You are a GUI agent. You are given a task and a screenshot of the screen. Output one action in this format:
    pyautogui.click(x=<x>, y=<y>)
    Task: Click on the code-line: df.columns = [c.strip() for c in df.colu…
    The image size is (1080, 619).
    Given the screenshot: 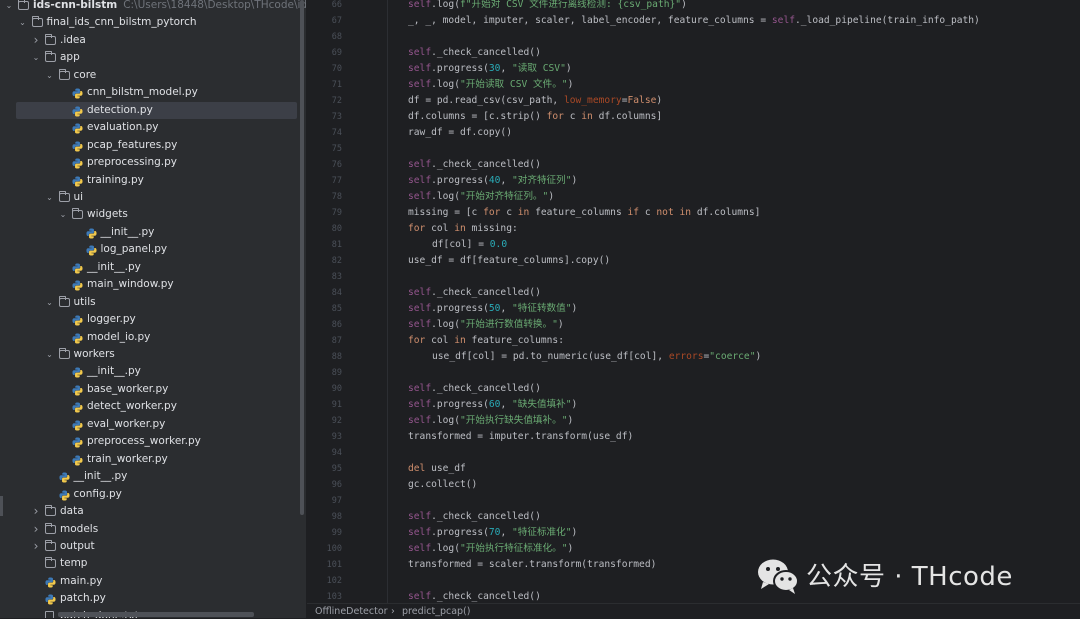 What is the action you would take?
    pyautogui.click(x=535, y=117)
    